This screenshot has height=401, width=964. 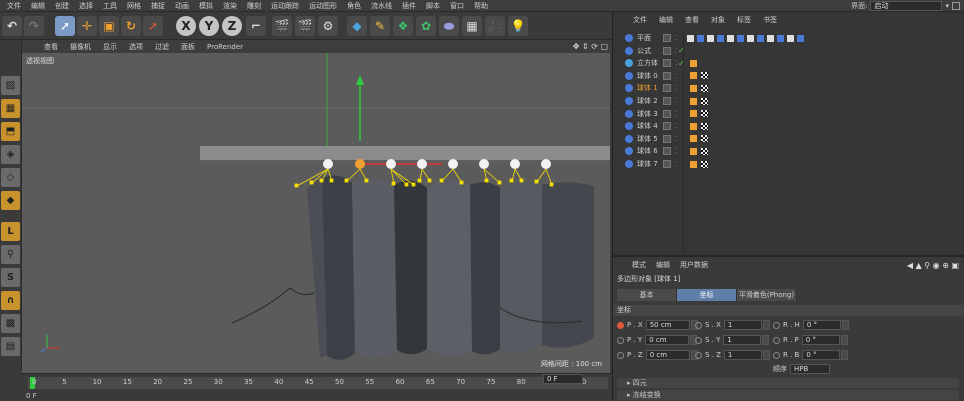 What do you see at coordinates (285, 6) in the screenshot?
I see `menu-motion-tracking: 运动跟踪` at bounding box center [285, 6].